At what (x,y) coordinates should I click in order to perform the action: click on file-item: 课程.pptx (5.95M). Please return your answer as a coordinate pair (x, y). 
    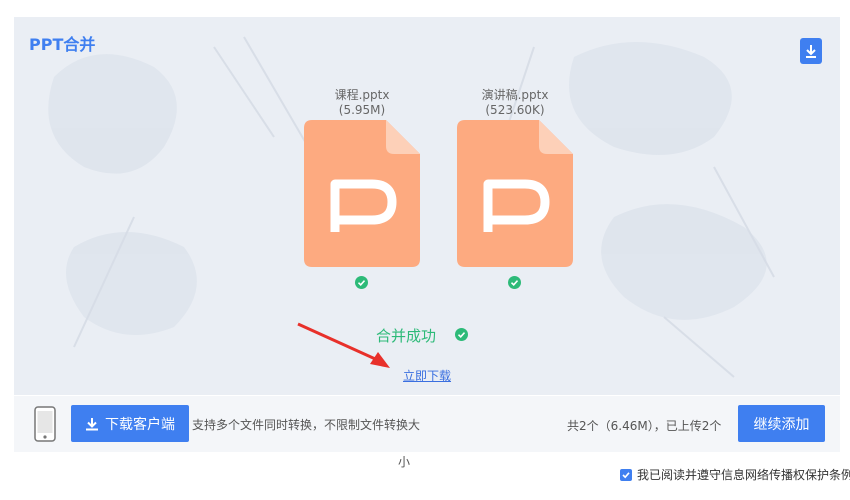
    Looking at the image, I should click on (362, 188).